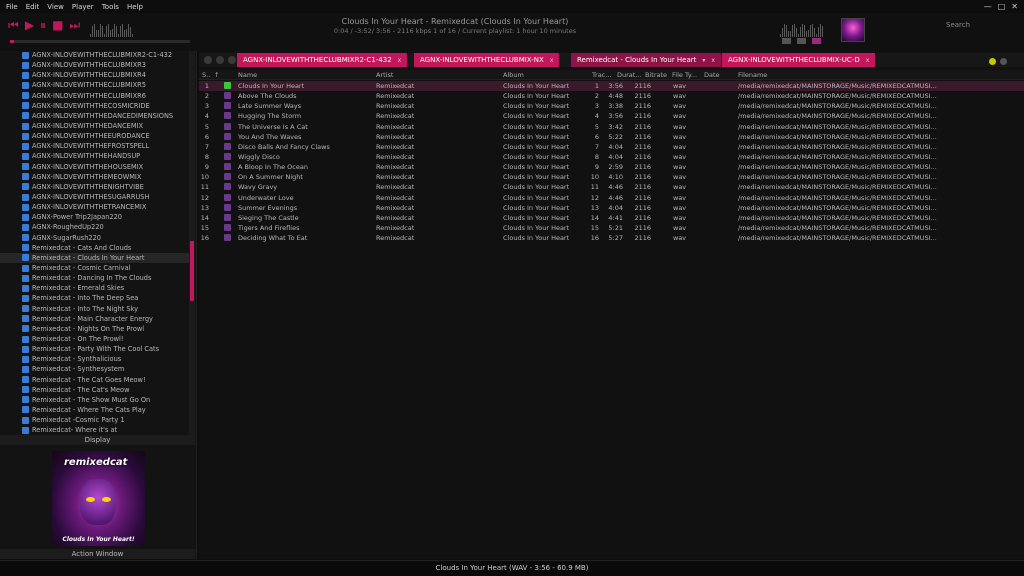  Describe the element at coordinates (95, 116) in the screenshot. I see `sidebar-item: AGNX-INLOVEWITHTHEDANCEDIMENSIONS` at that location.